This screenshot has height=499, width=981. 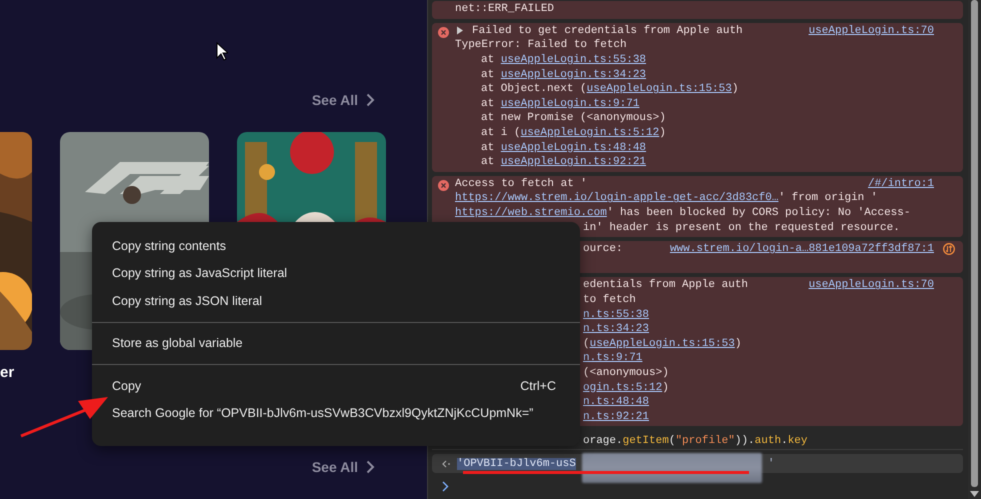 What do you see at coordinates (586, 344) in the screenshot?
I see `console-text: (` at bounding box center [586, 344].